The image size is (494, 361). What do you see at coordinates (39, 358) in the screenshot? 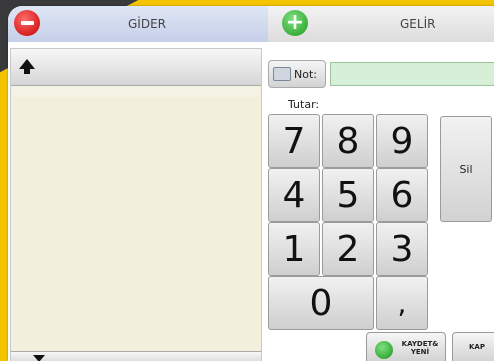
I see `arrow-down-icon` at bounding box center [39, 358].